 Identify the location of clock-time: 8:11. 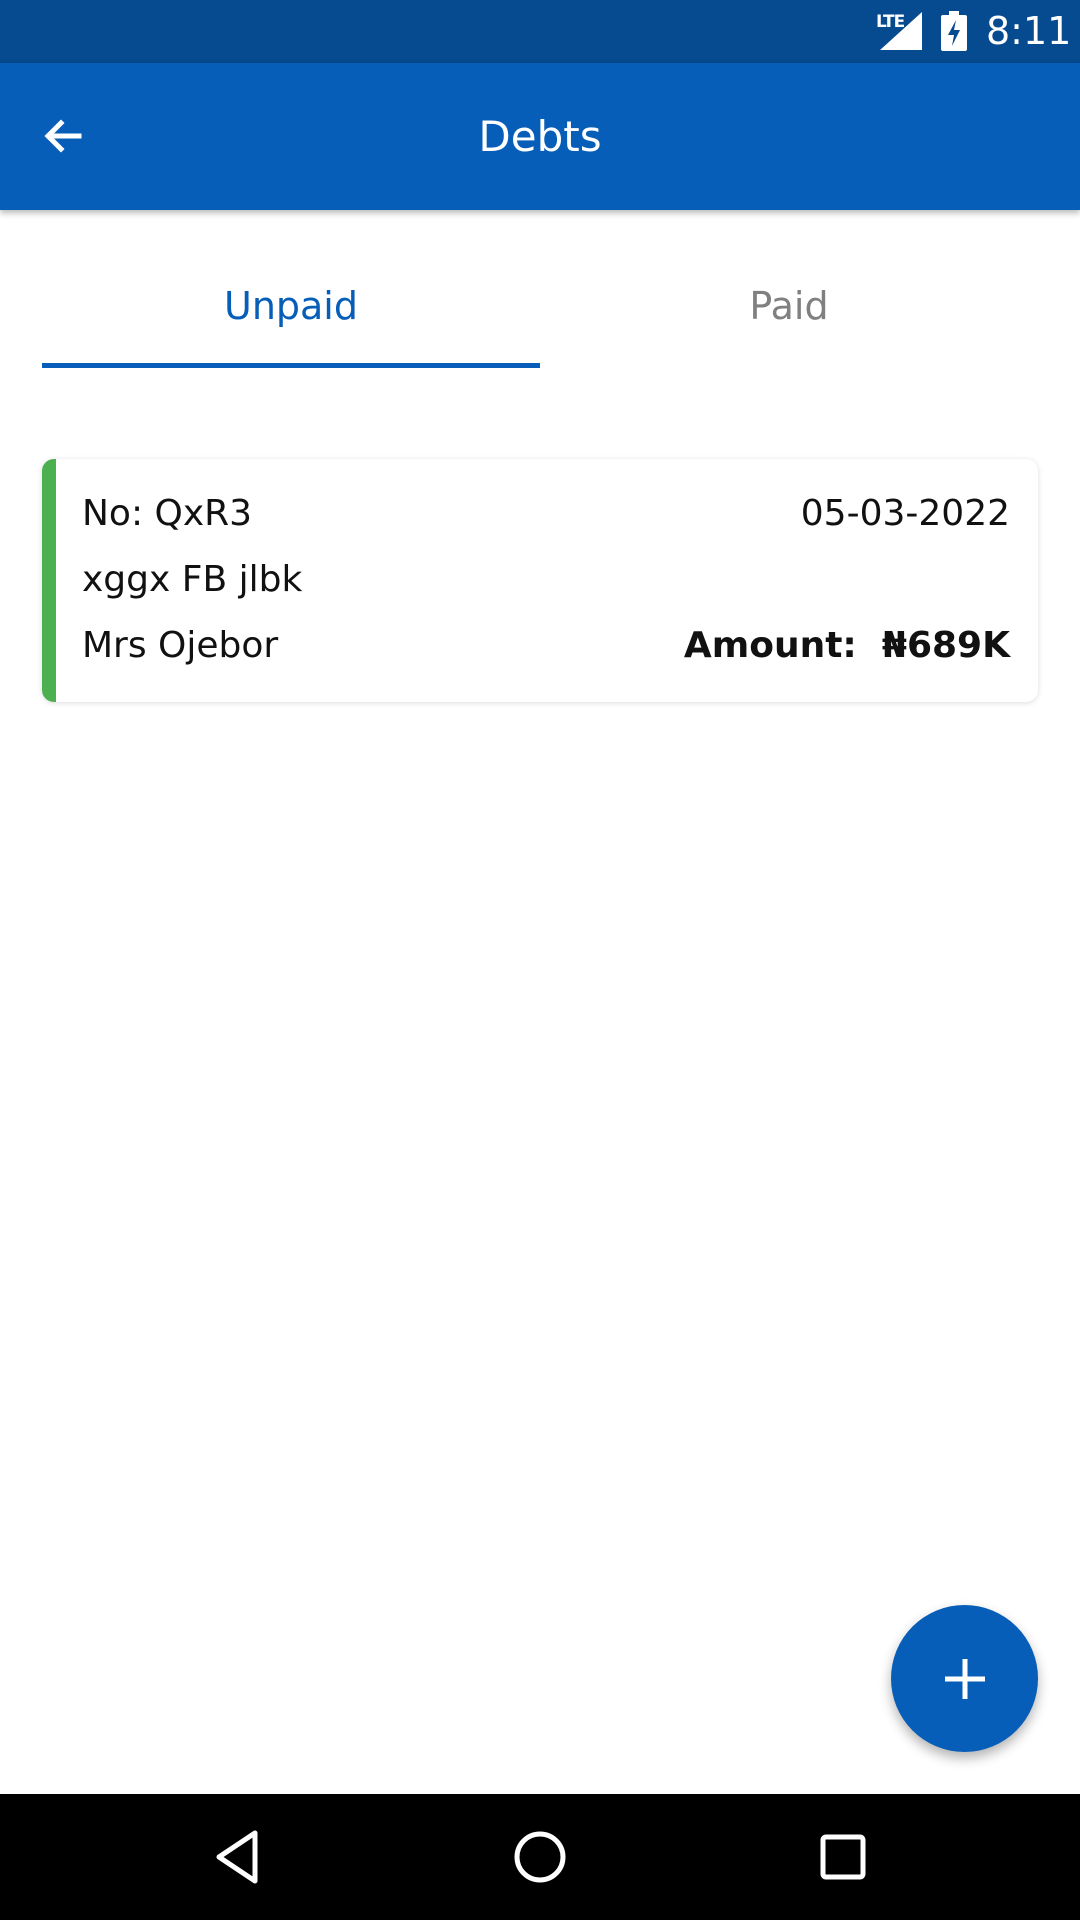
(1029, 31).